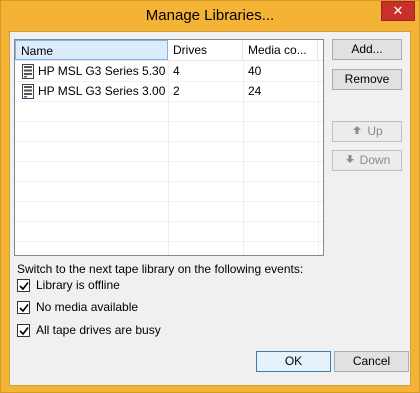 The image size is (420, 393). I want to click on drives-busy-checkbox, so click(23, 330).